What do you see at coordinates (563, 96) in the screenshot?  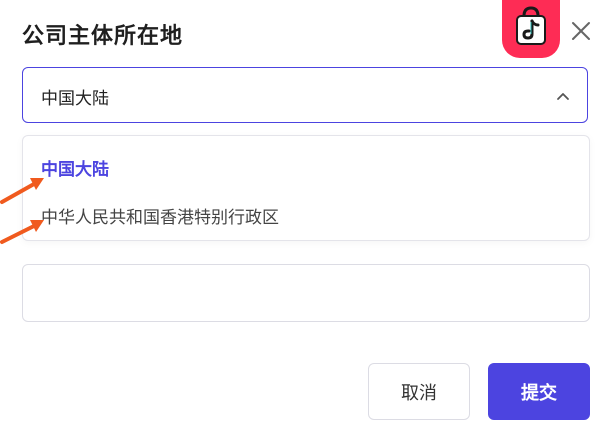 I see `chevron-up-icon` at bounding box center [563, 96].